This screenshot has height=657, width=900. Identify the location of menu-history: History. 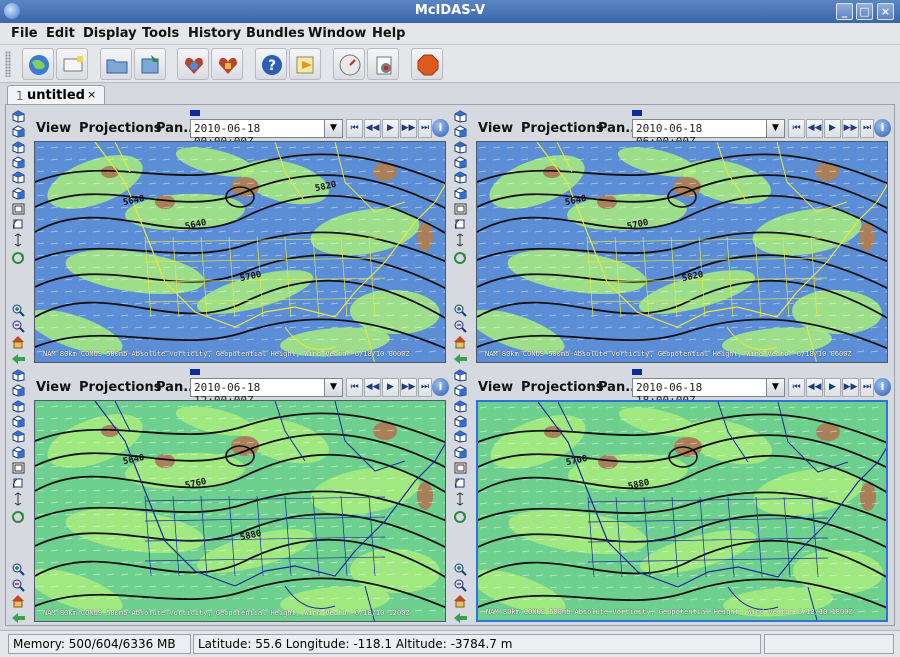
(214, 33).